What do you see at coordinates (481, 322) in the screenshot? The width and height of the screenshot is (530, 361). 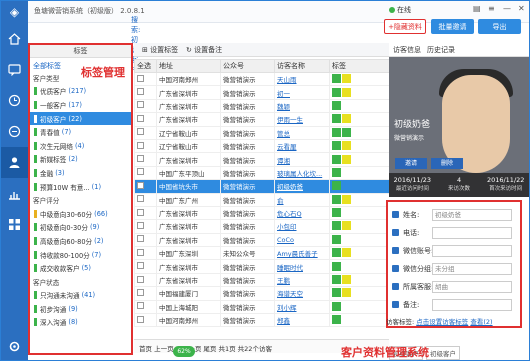 I see `view-tags-link: 查看(2)` at bounding box center [481, 322].